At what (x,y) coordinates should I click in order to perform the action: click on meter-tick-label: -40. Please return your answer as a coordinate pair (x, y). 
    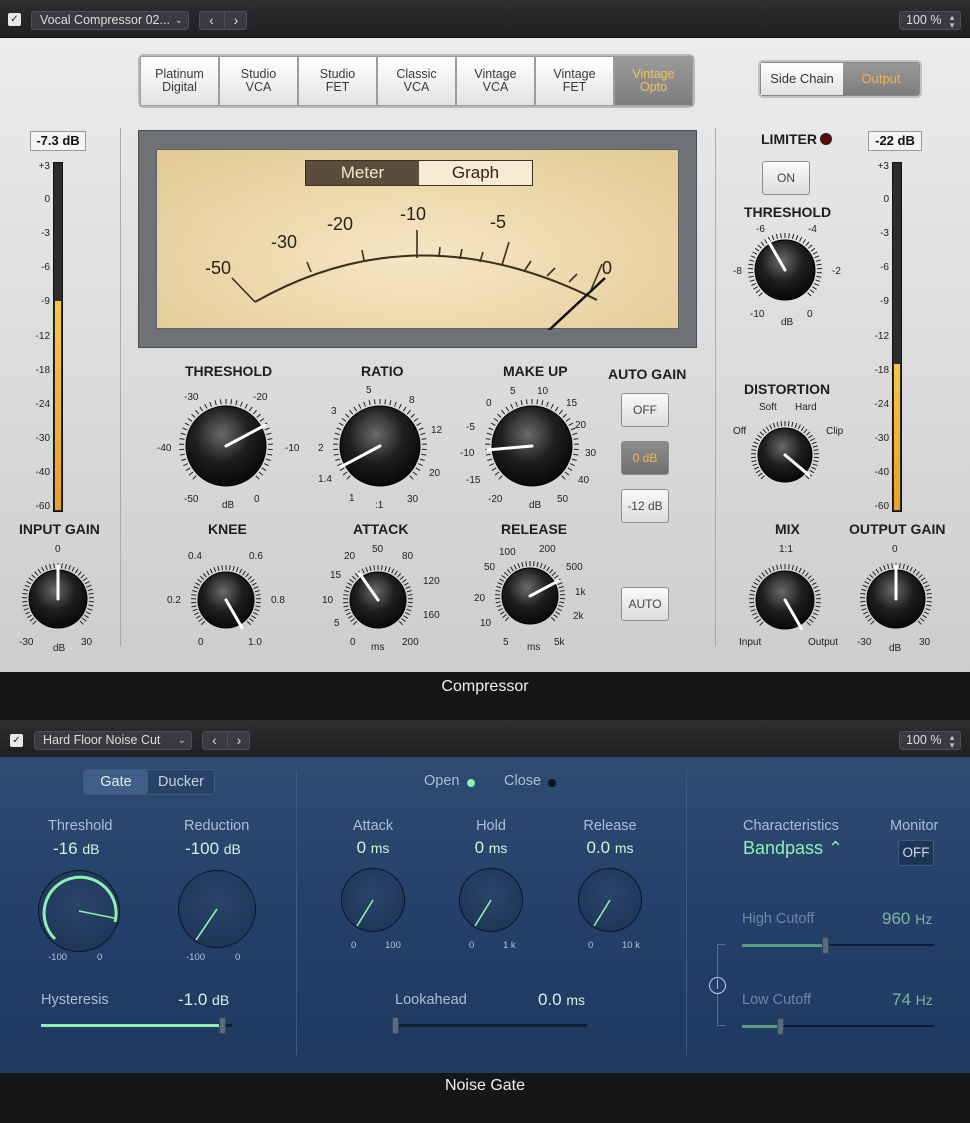
    Looking at the image, I should click on (42, 472).